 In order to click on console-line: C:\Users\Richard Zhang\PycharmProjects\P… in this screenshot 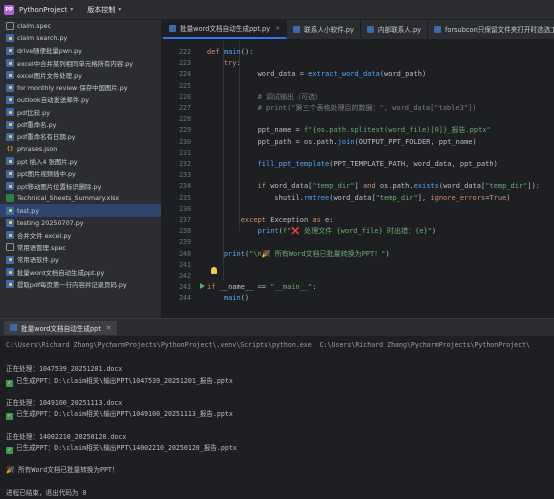, I will do `click(268, 345)`.